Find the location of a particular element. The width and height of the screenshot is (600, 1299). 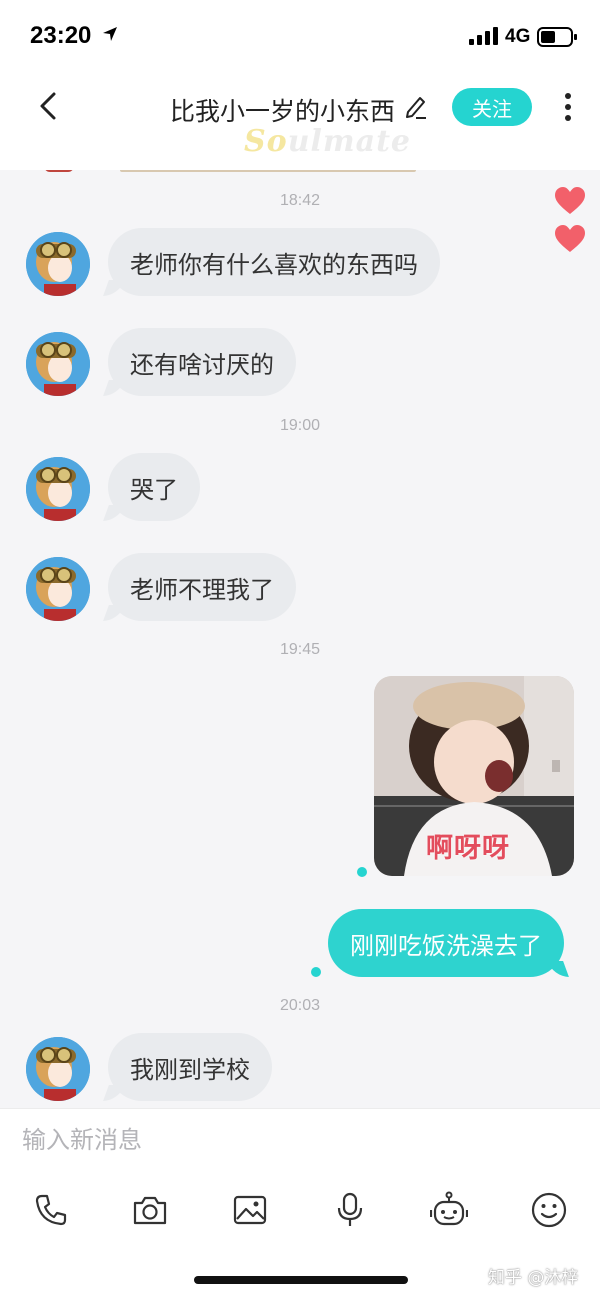

voice-button is located at coordinates (350, 1210).